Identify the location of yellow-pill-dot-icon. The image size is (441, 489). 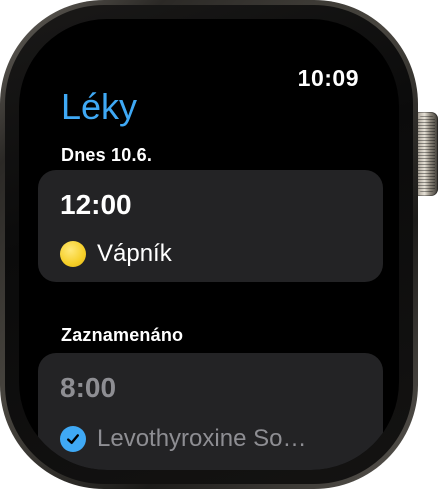
(73, 254).